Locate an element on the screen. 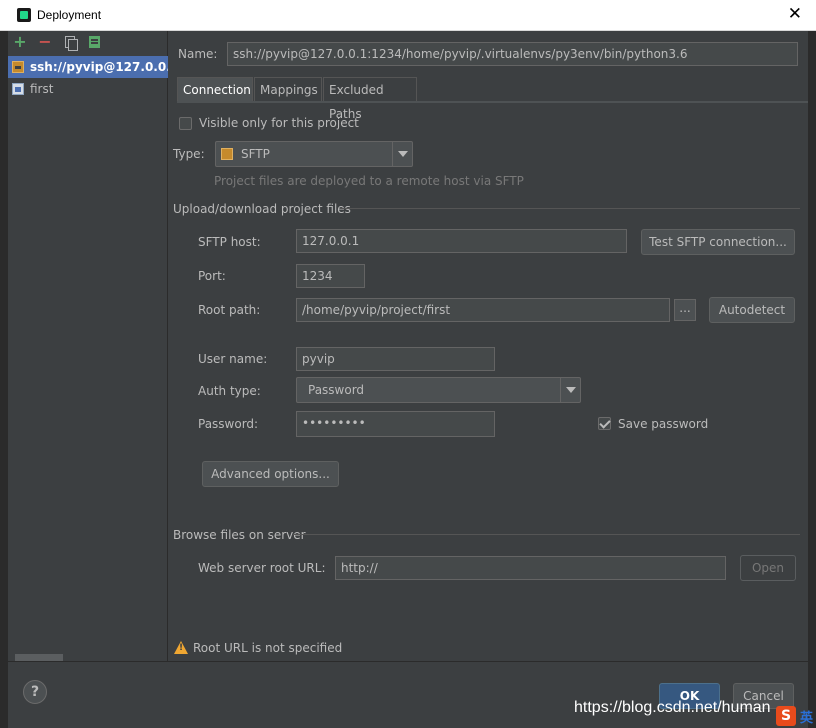 The width and height of the screenshot is (816, 728). root-path-field: /home/pyvip/project/first is located at coordinates (483, 310).